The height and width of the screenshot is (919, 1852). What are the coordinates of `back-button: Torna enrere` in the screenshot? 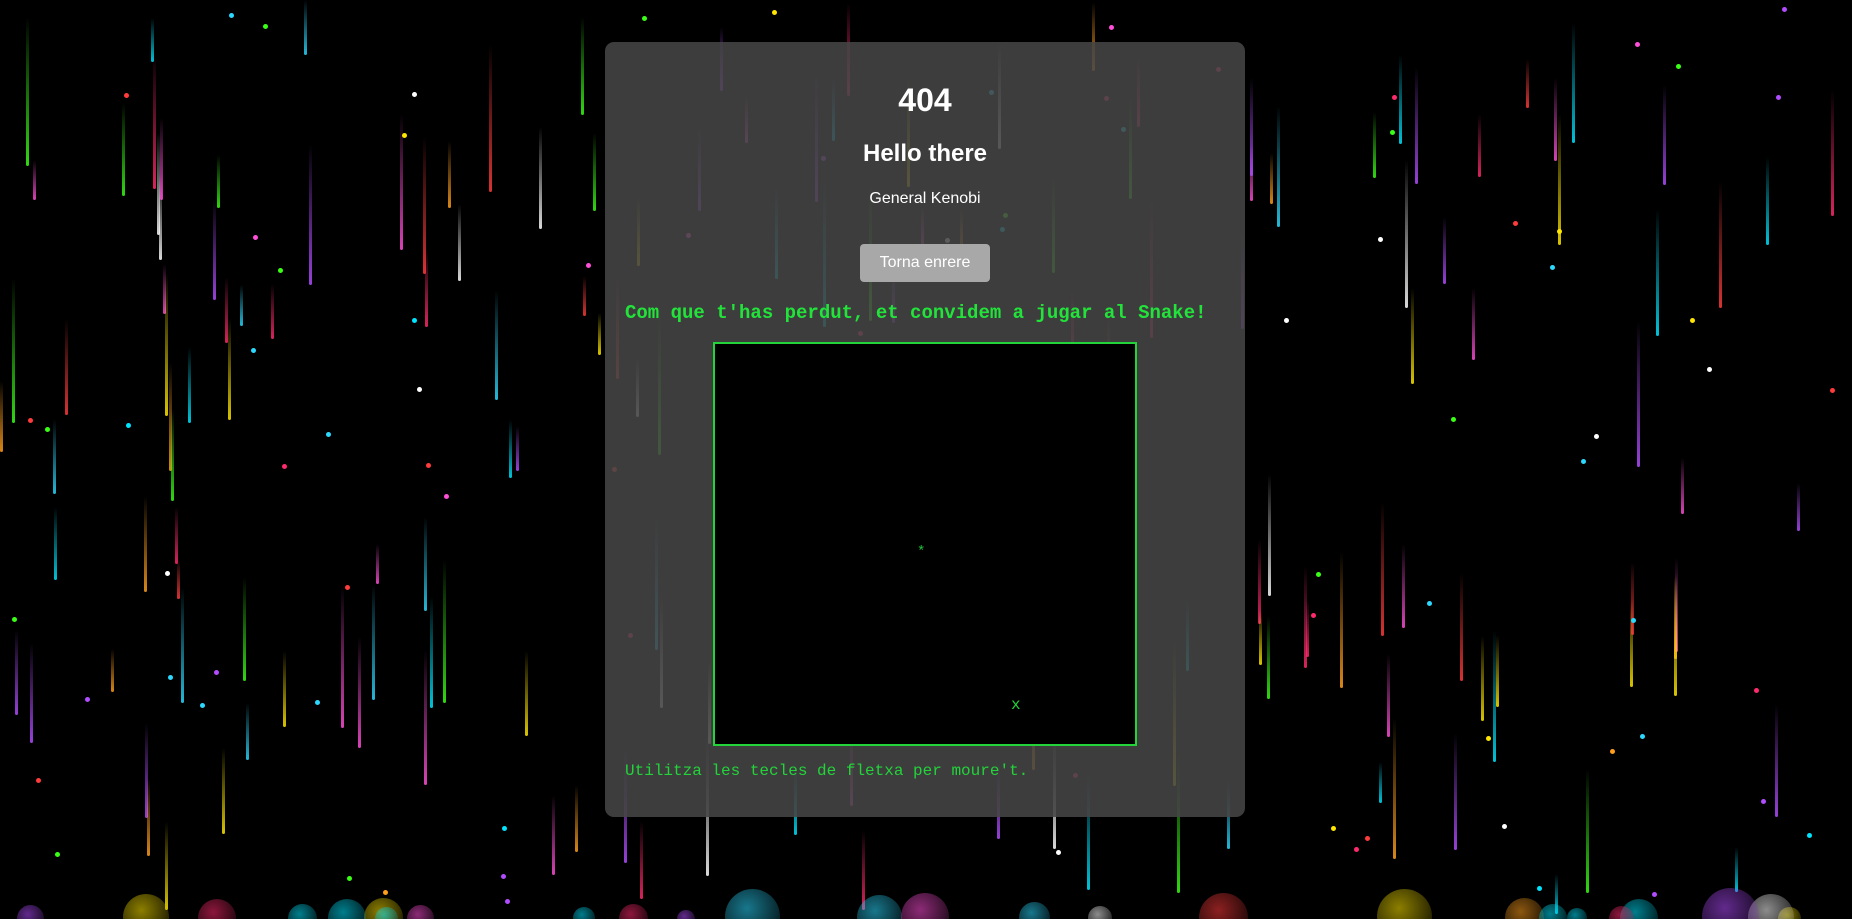 It's located at (925, 263).